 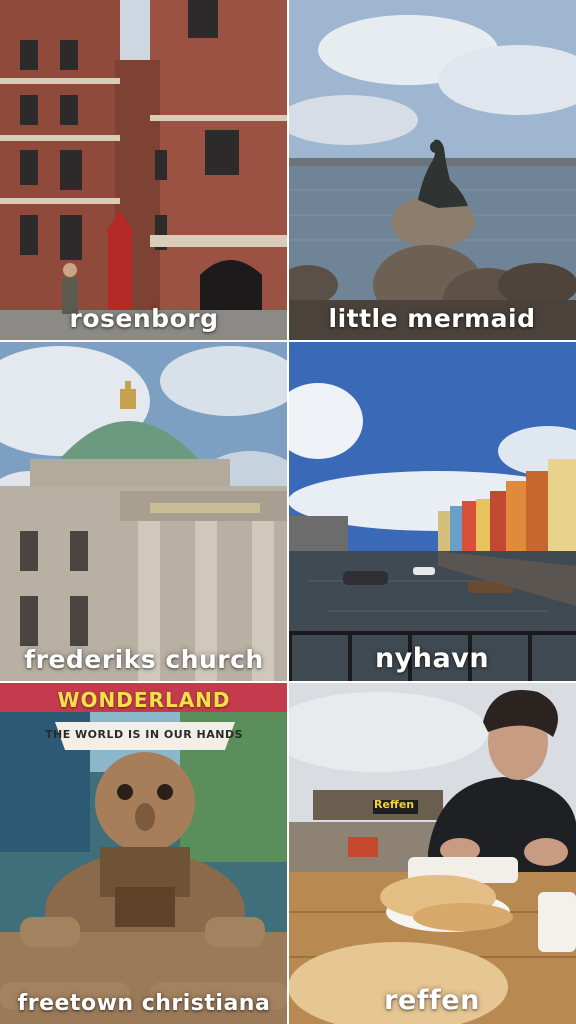 What do you see at coordinates (432, 1000) in the screenshot?
I see `caption: reffen` at bounding box center [432, 1000].